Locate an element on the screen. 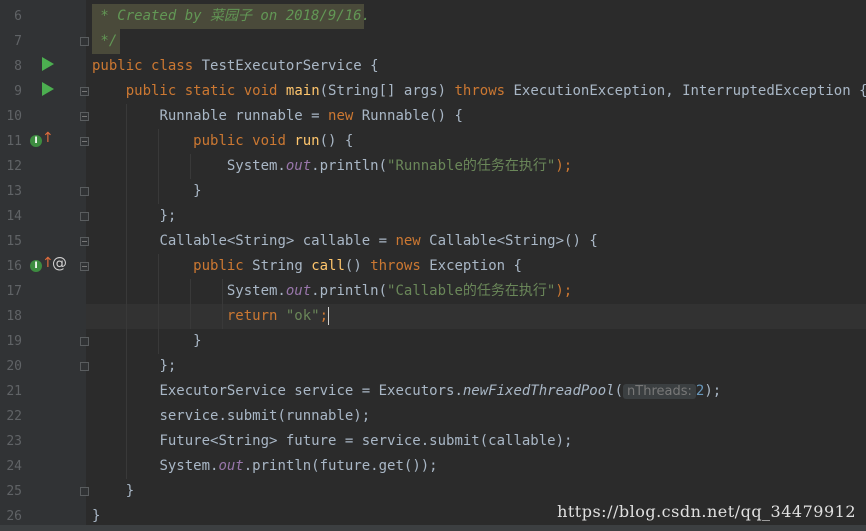 This screenshot has width=866, height=531. method-name: run is located at coordinates (307, 141).